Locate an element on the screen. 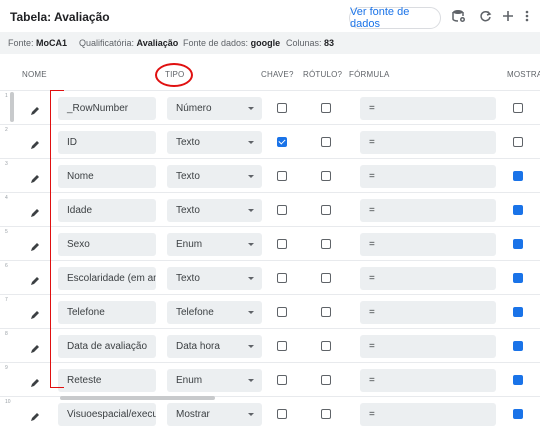 The width and height of the screenshot is (540, 434). column-name-field: Visuoespacial/execu is located at coordinates (107, 414).